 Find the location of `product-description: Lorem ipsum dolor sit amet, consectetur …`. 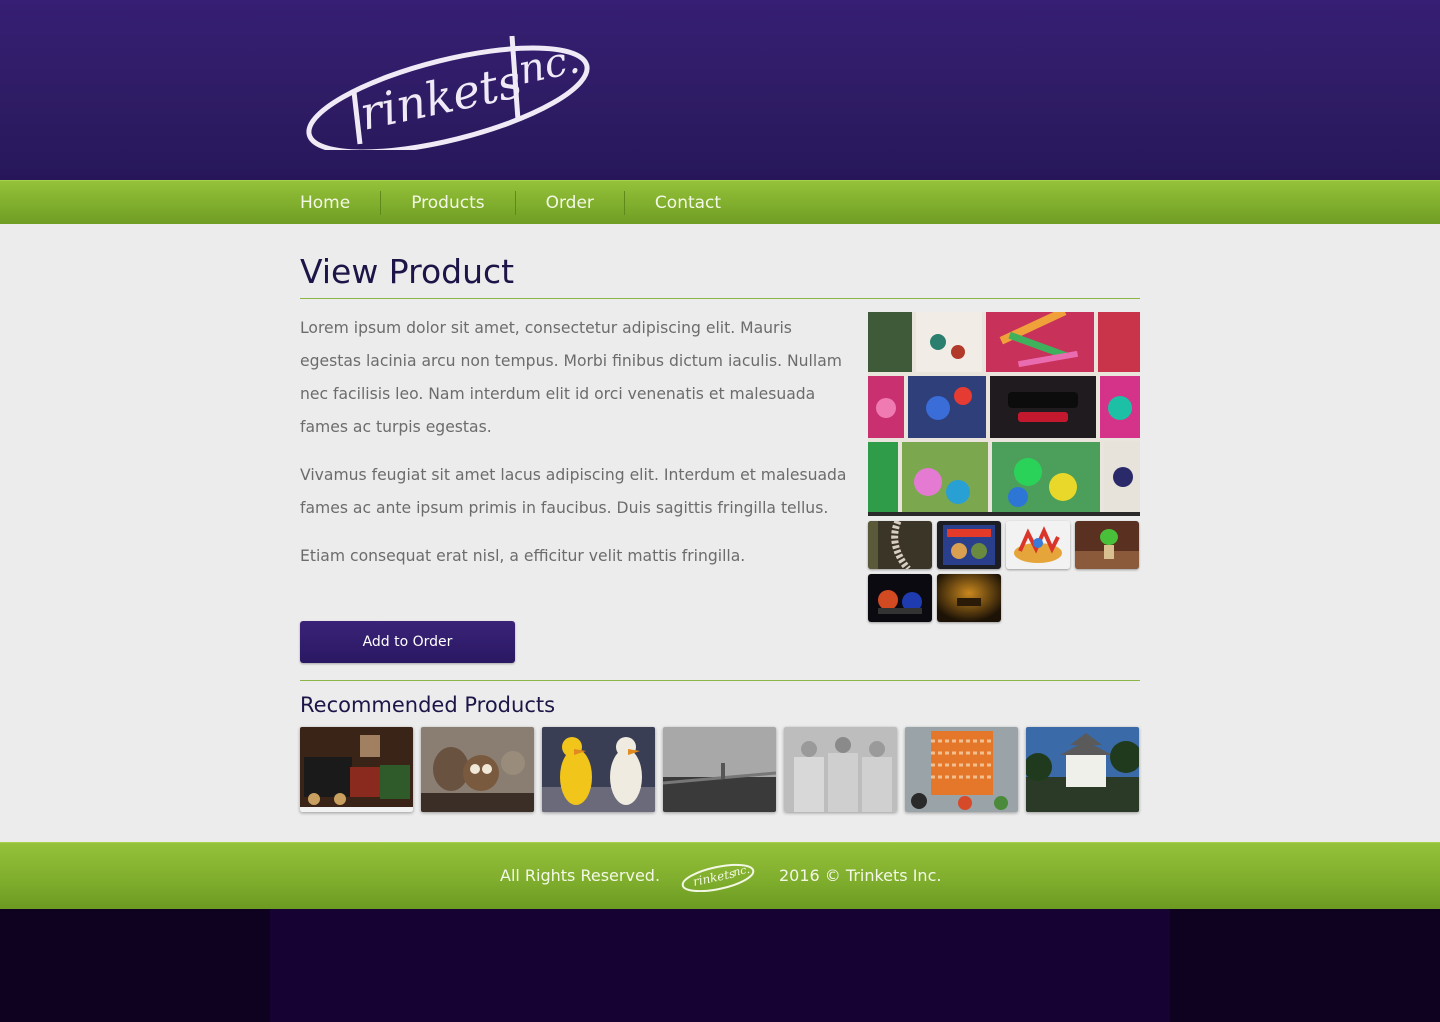

product-description: Lorem ipsum dolor sit amet, consectetur … is located at coordinates (578, 450).